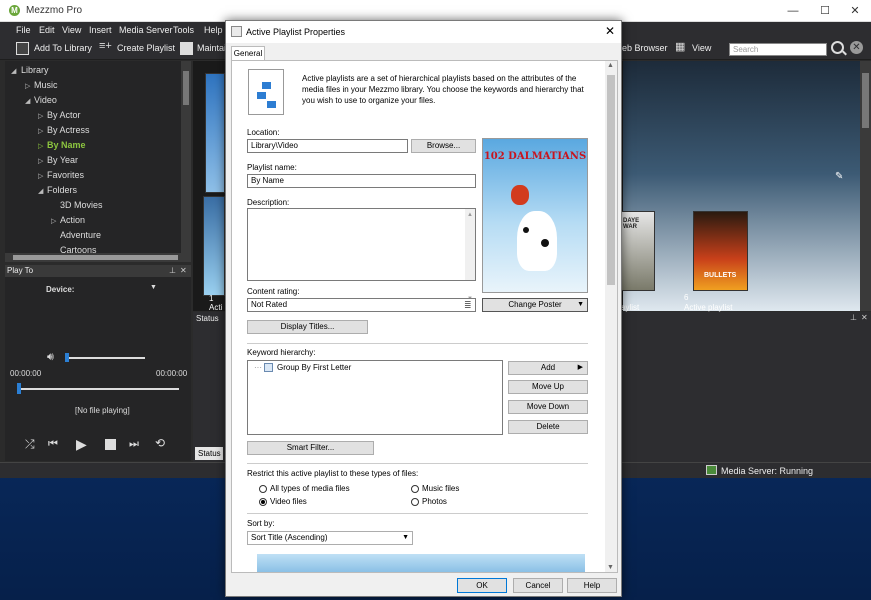 The image size is (871, 600). What do you see at coordinates (47, 30) in the screenshot?
I see `menu-edit: Edit` at bounding box center [47, 30].